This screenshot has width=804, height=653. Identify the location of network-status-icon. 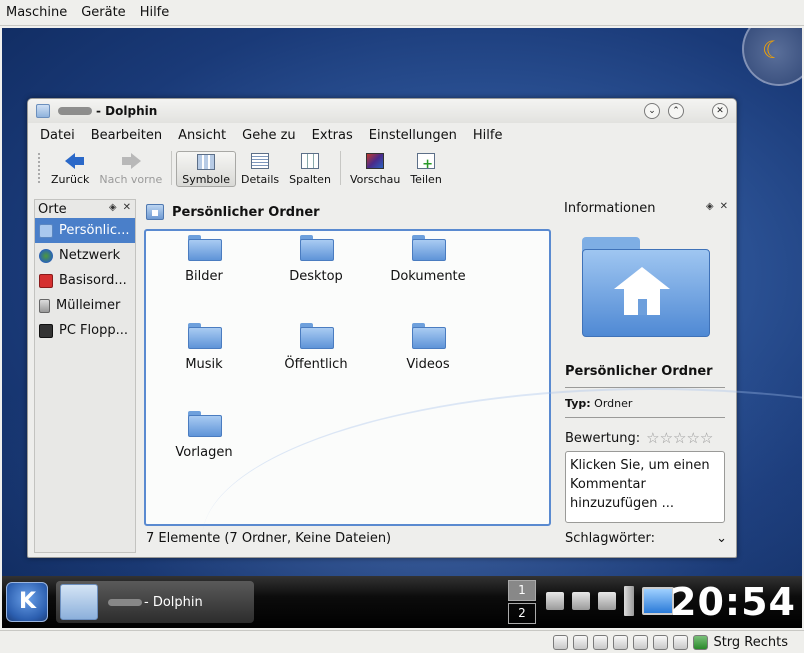
(621, 642).